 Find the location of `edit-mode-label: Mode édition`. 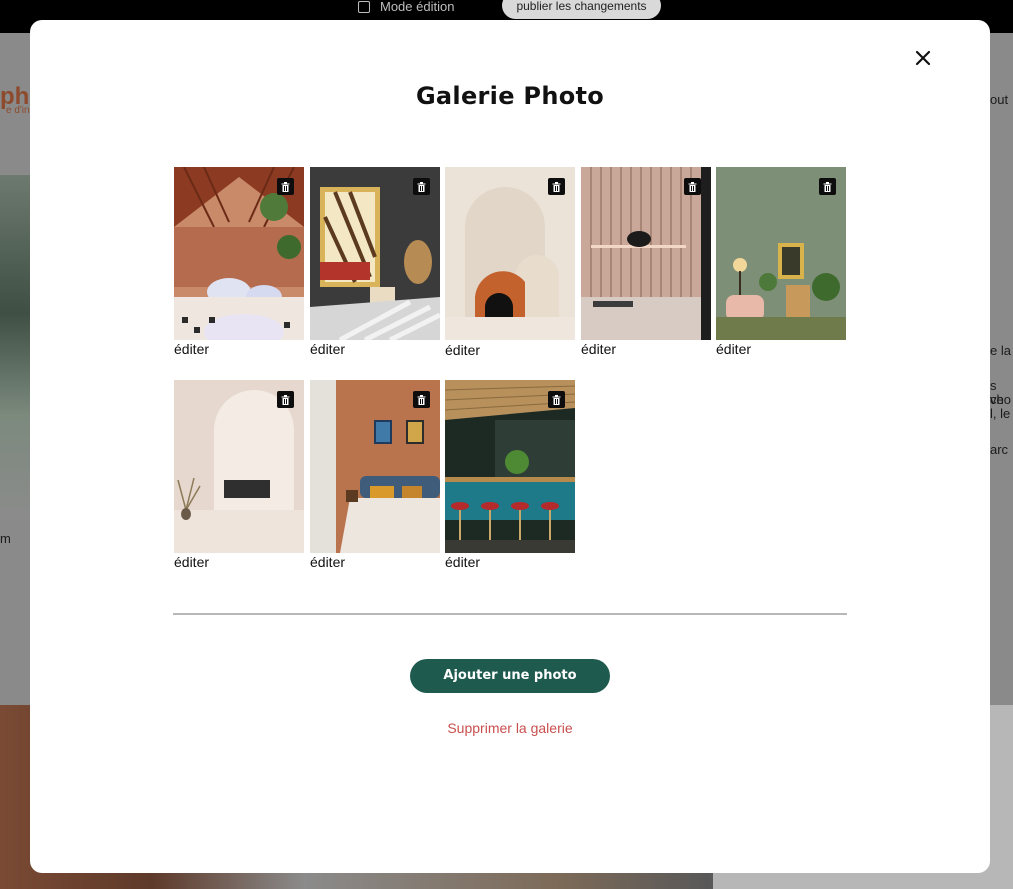

edit-mode-label: Mode édition is located at coordinates (417, 7).